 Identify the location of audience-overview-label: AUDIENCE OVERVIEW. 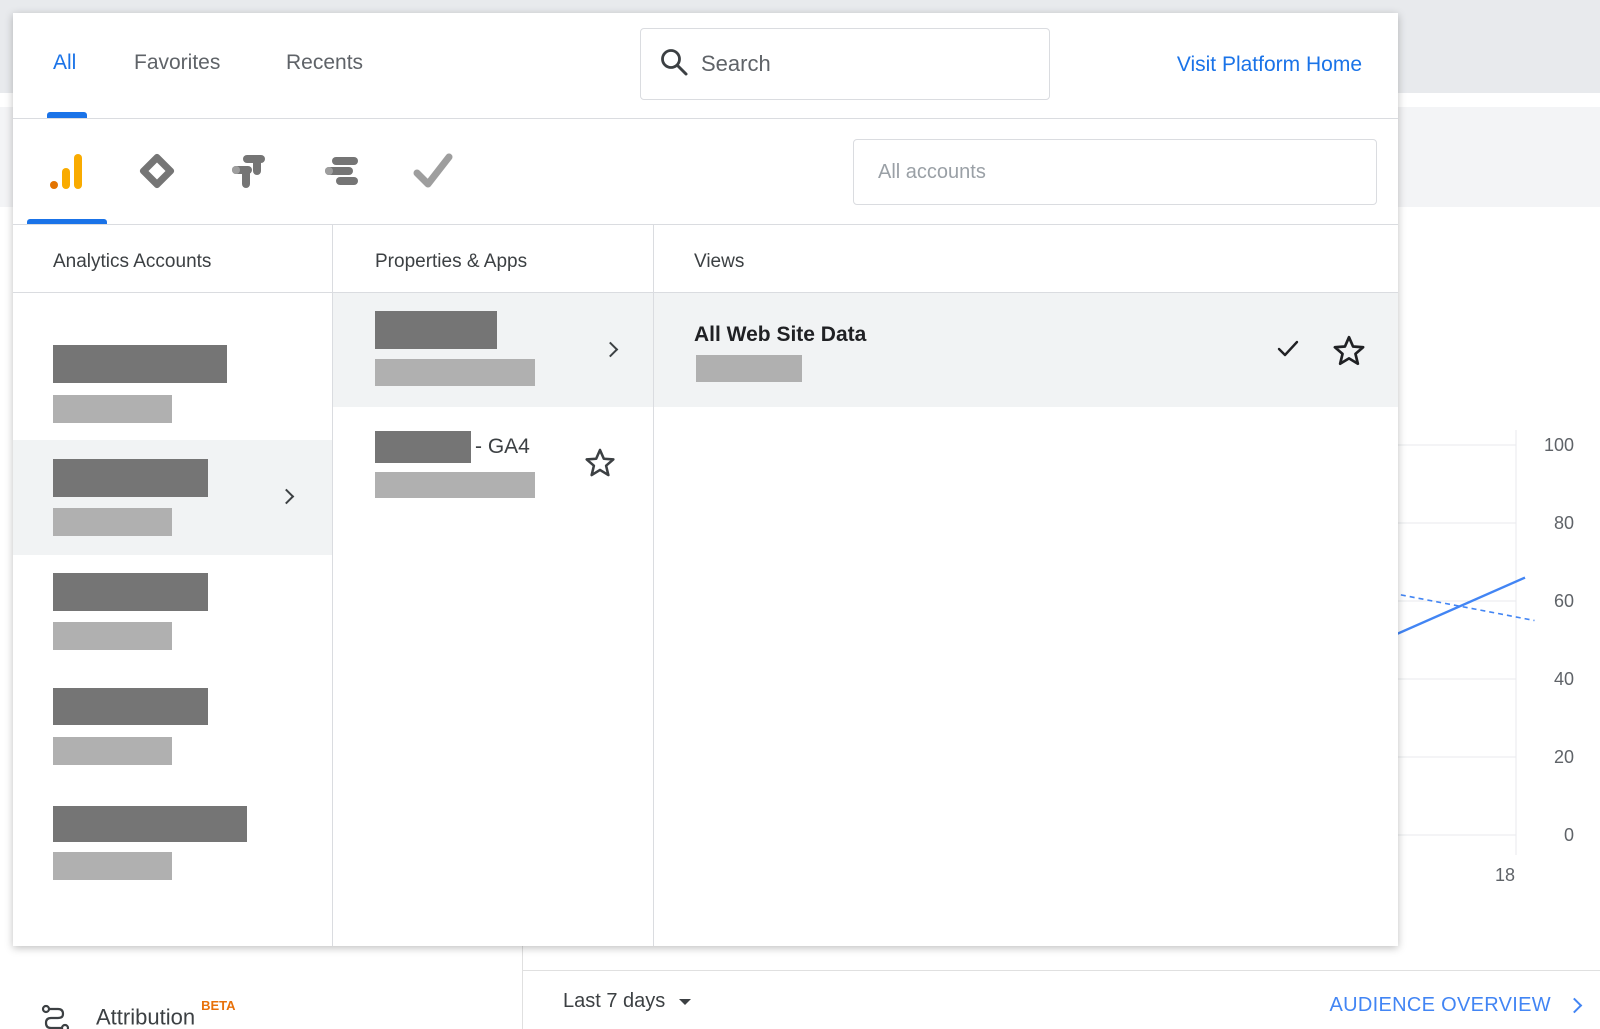
(1440, 1005).